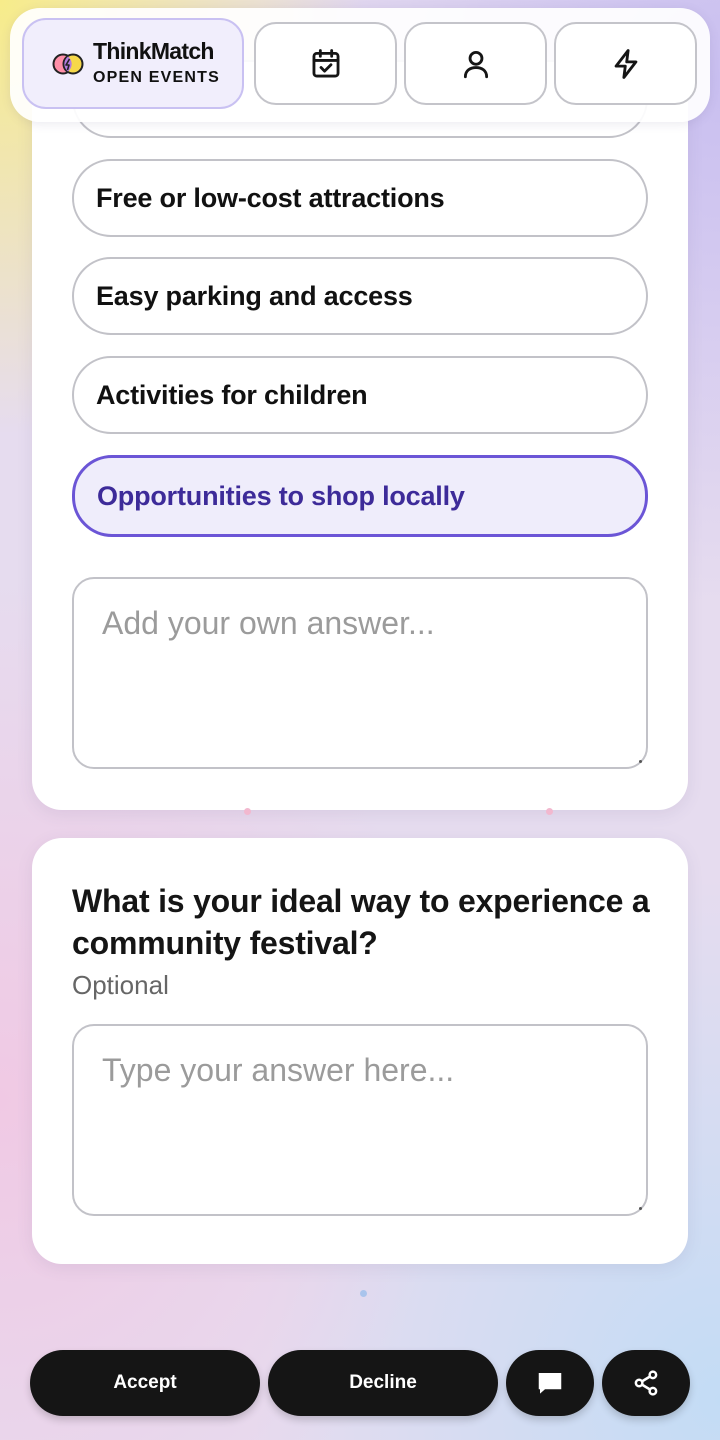 The image size is (720, 1440). I want to click on top-nav-bar: ThinkMatch OPEN EVENTS, so click(360, 65).